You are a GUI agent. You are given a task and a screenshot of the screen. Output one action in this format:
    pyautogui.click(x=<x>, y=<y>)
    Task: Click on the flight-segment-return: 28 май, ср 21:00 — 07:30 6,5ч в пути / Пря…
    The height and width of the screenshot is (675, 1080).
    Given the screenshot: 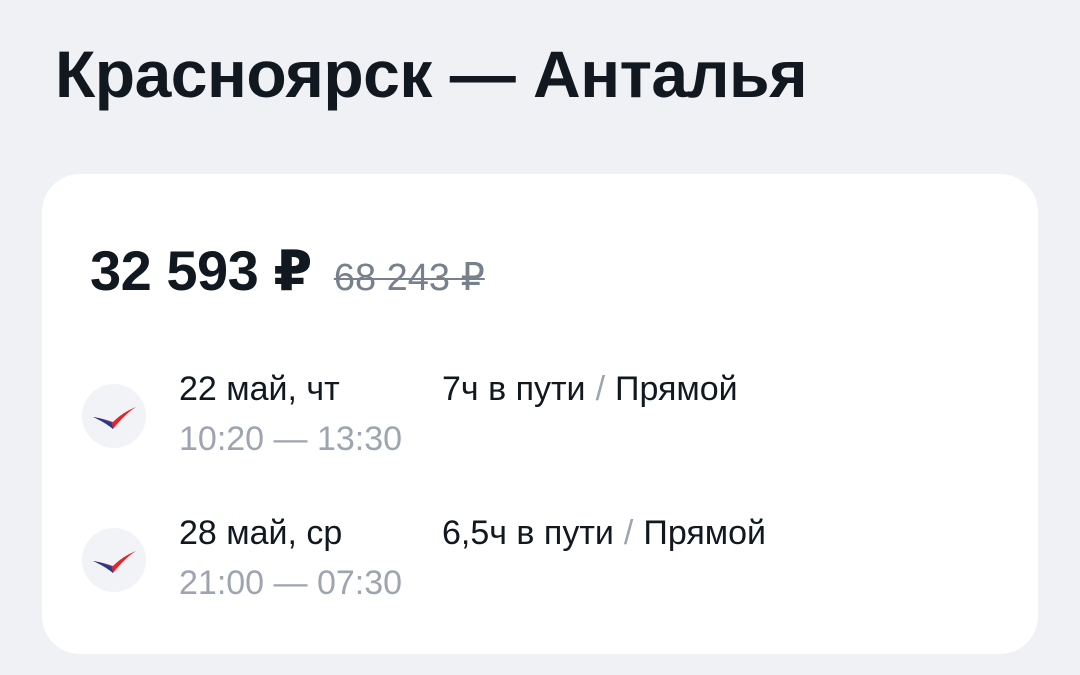 What is the action you would take?
    pyautogui.click(x=532, y=564)
    